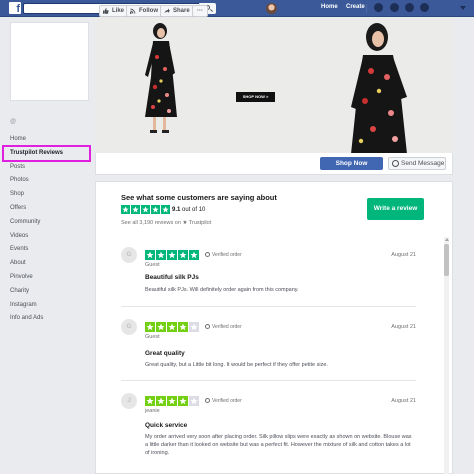 This screenshot has width=474, height=474. Describe the element at coordinates (409, 7) in the screenshot. I see `notifications-icon` at that location.